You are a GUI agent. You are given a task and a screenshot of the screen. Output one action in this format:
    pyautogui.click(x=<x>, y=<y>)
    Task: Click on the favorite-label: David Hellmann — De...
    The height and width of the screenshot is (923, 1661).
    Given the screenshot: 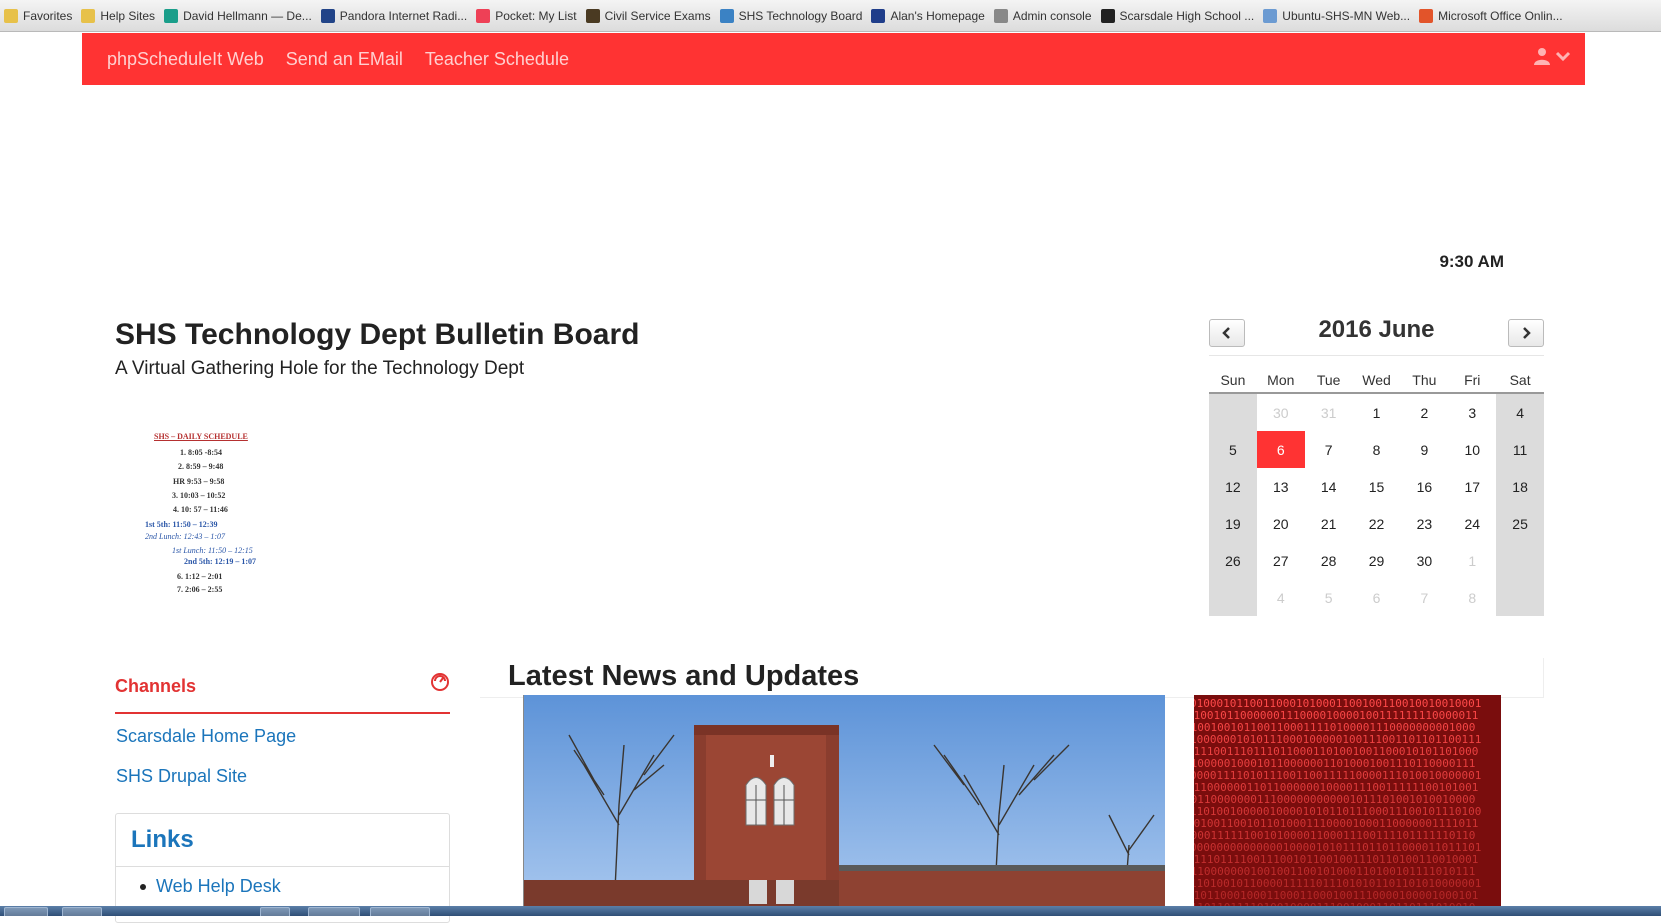 What is the action you would take?
    pyautogui.click(x=247, y=15)
    